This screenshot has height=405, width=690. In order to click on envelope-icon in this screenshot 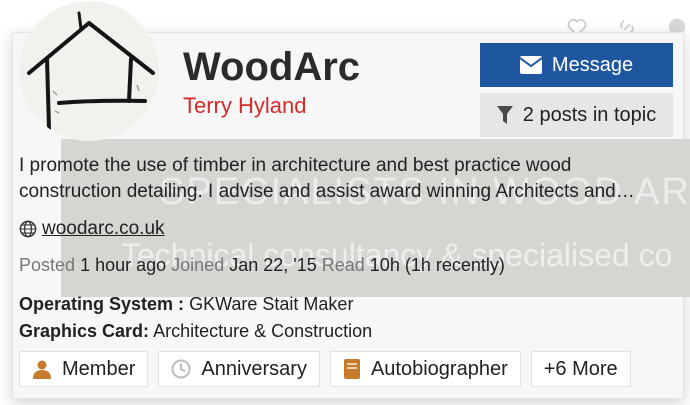, I will do `click(530, 65)`.